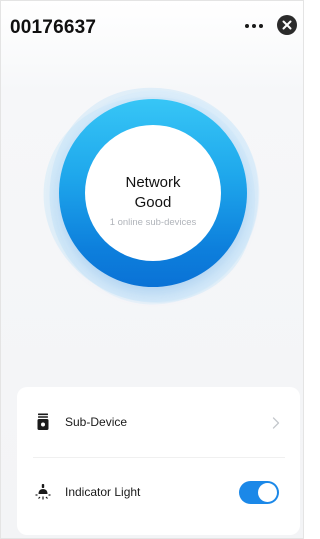 Image resolution: width=320 pixels, height=539 pixels. What do you see at coordinates (43, 492) in the screenshot?
I see `light-icon` at bounding box center [43, 492].